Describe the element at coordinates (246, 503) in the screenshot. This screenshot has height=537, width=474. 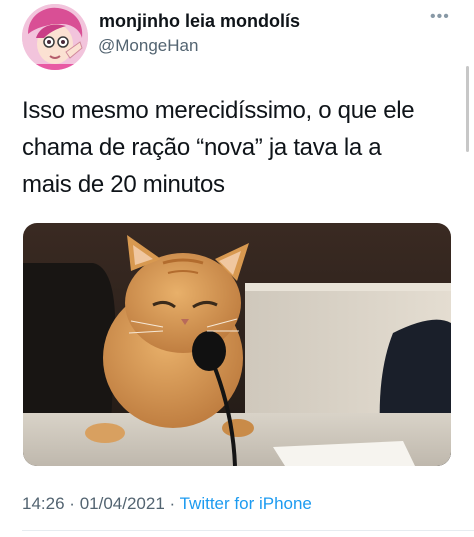
I see `tweet-source-link: Twitter for iPhone` at that location.